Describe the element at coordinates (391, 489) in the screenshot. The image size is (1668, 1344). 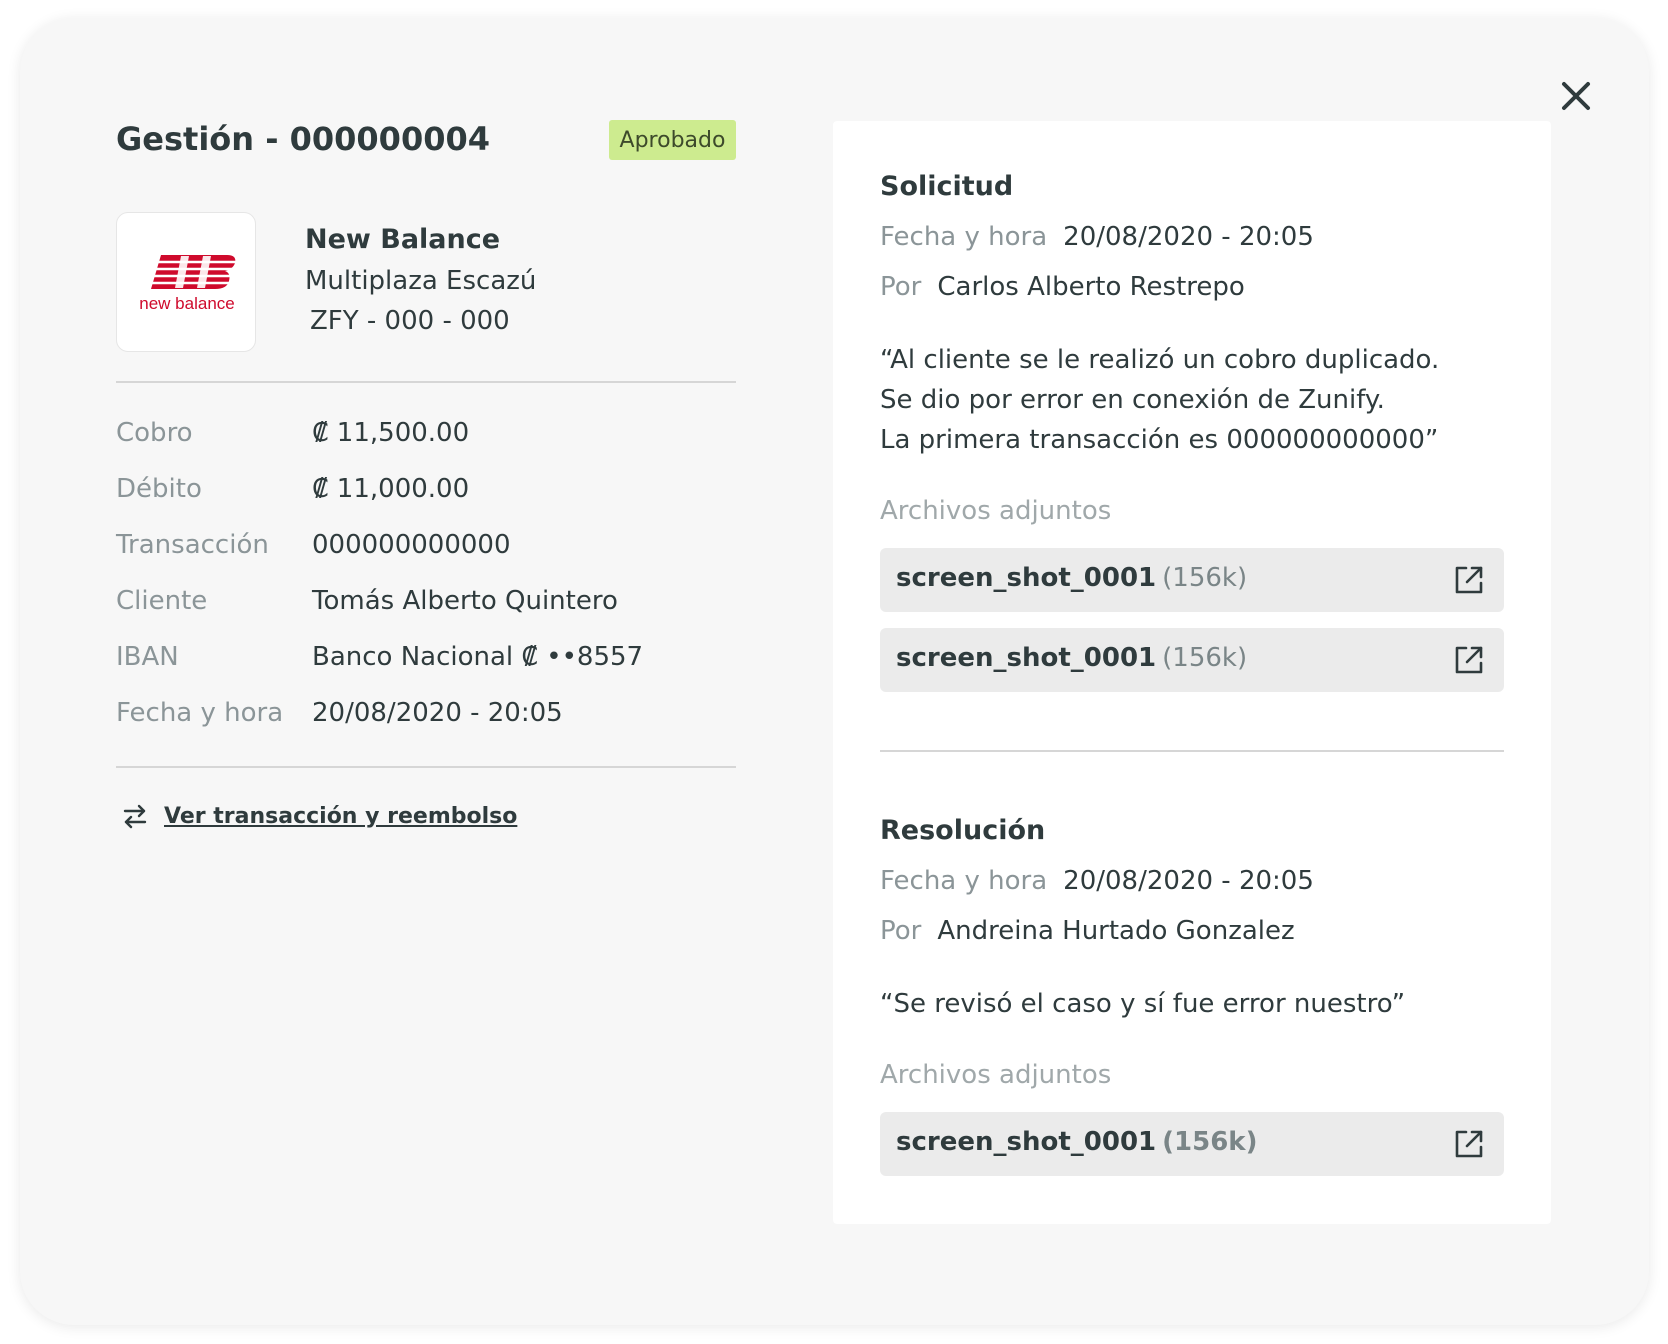
I see `detail-value: ₡ 11,000.00` at that location.